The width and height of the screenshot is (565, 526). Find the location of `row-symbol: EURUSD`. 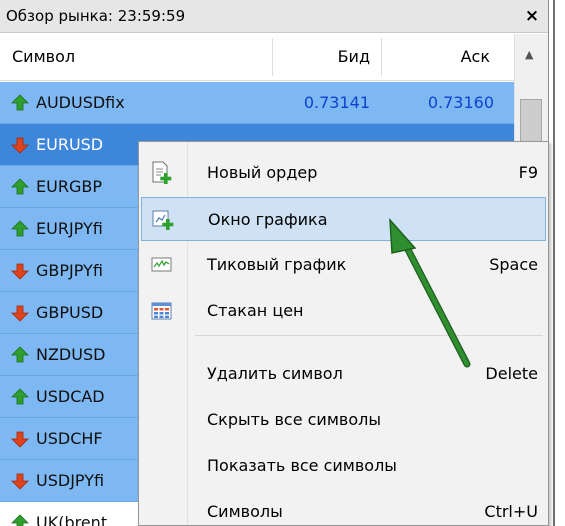

row-symbol: EURUSD is located at coordinates (70, 144).